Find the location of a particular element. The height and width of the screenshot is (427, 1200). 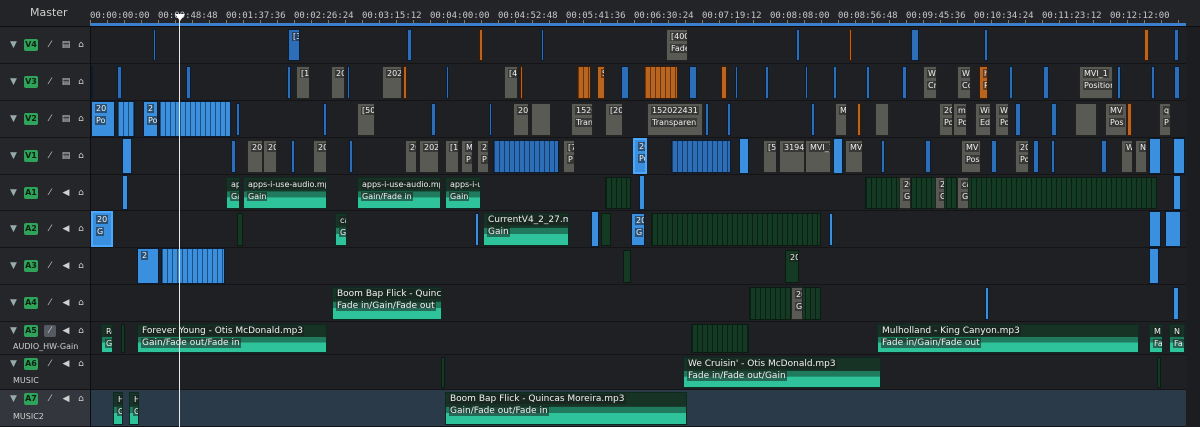

track-header-v2: ▼ V2 ⁄ ▤ ⌂ is located at coordinates (45, 119).